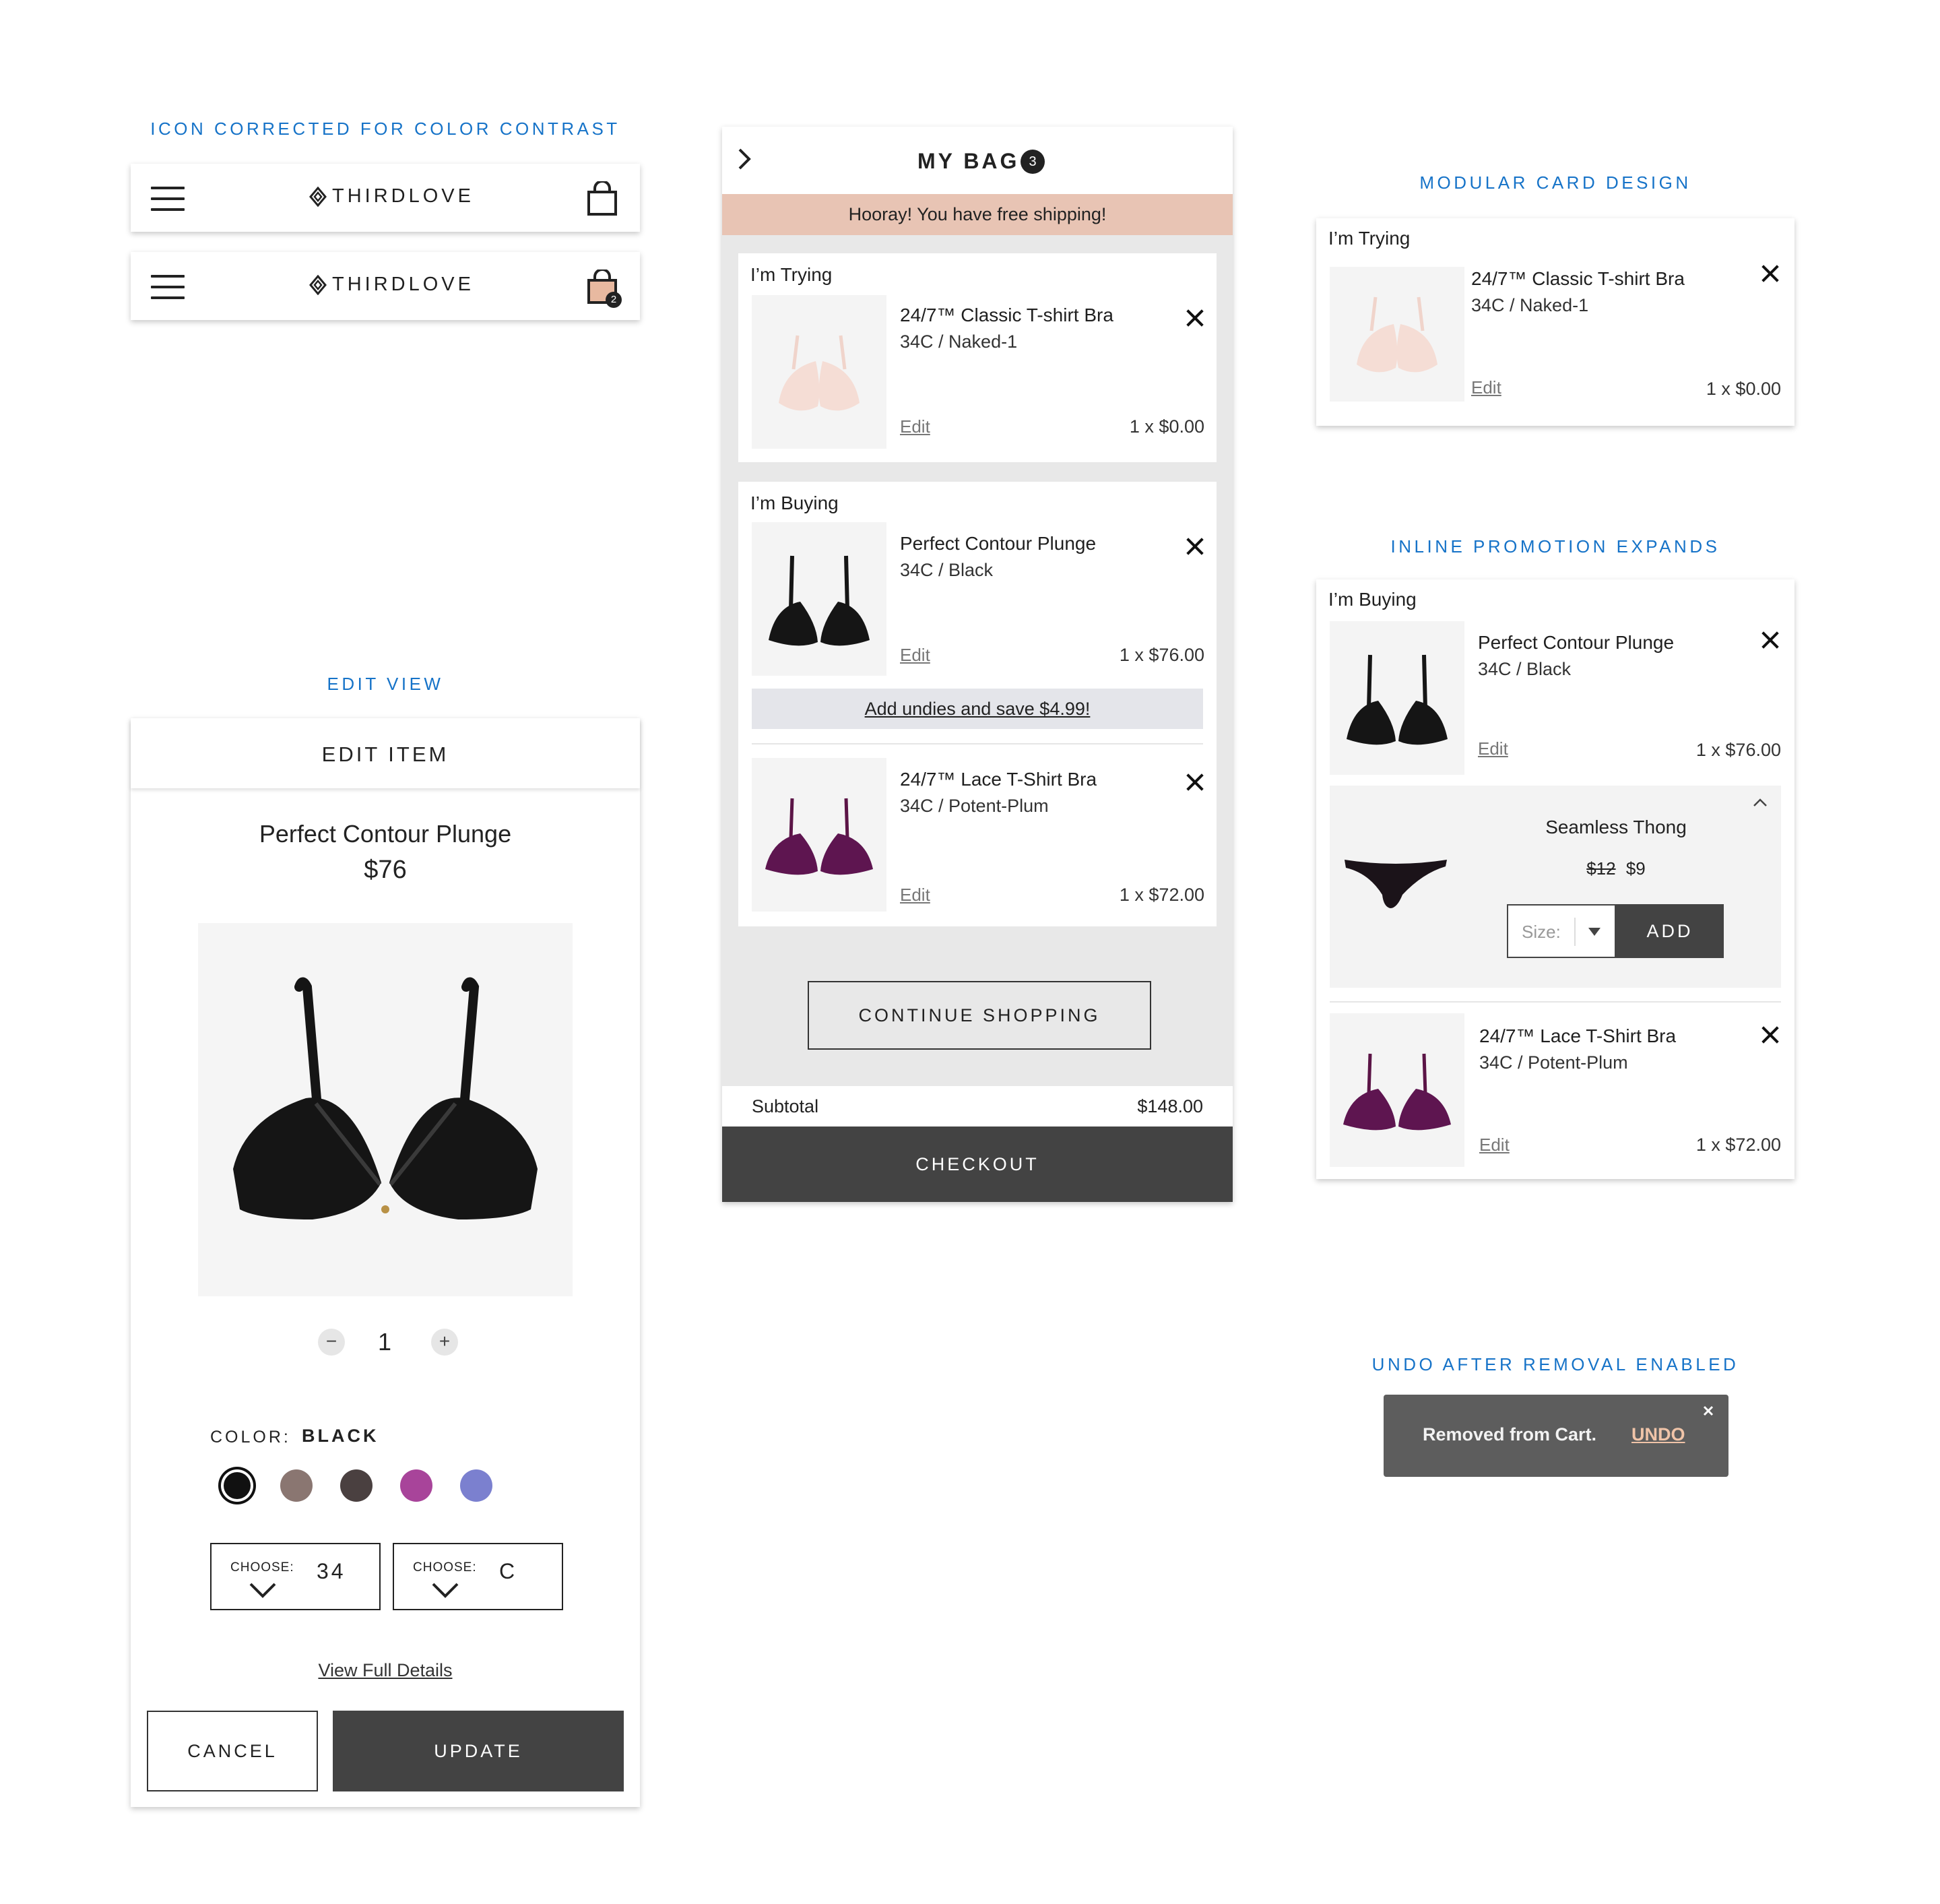 The height and width of the screenshot is (1904, 1940). Describe the element at coordinates (385, 754) in the screenshot. I see `edit-title: EDIT ITEM` at that location.